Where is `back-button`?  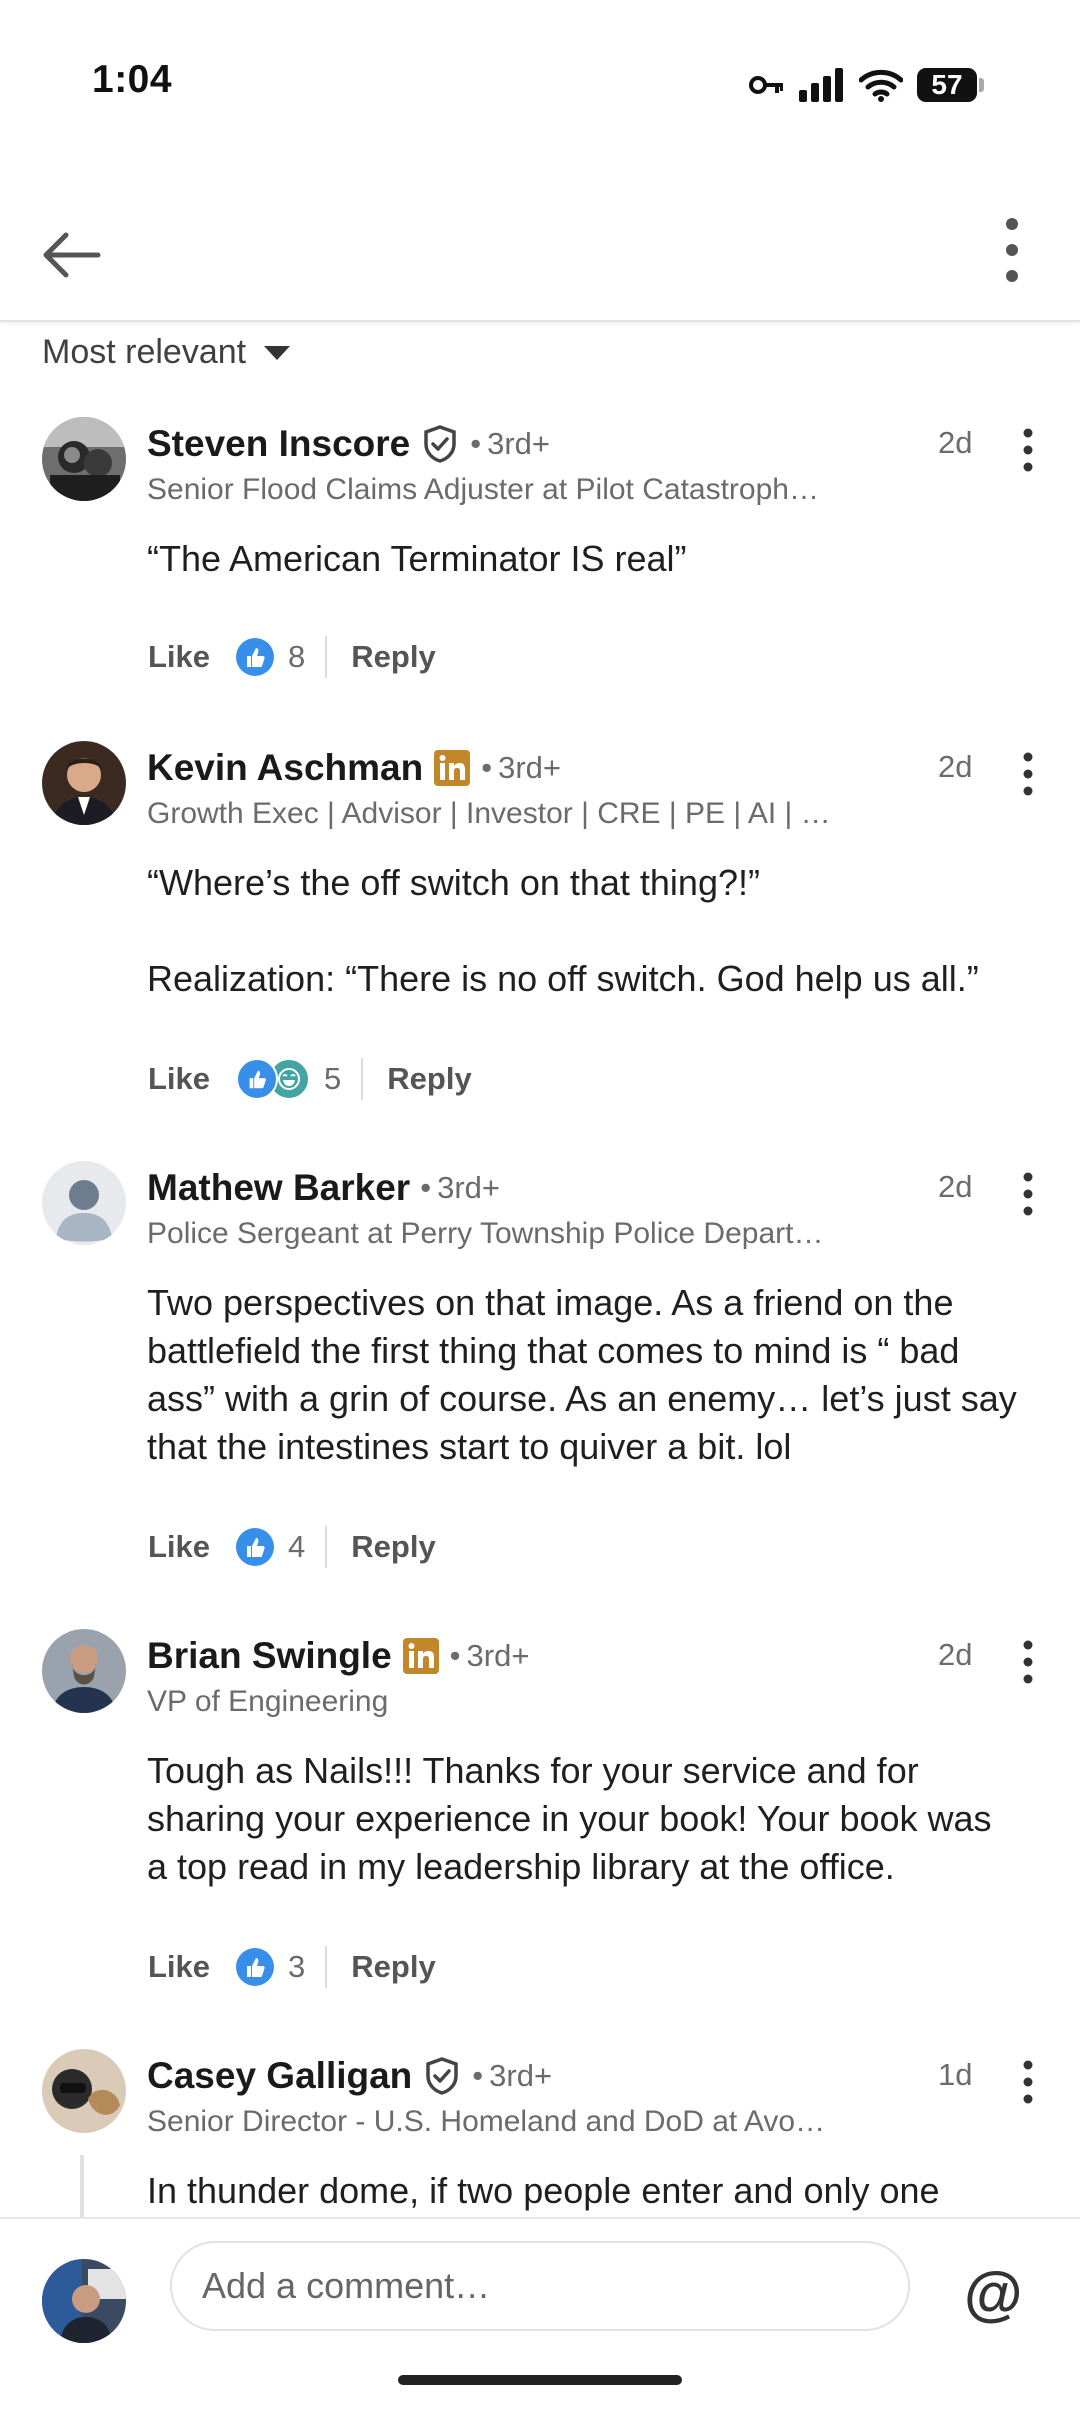
back-button is located at coordinates (73, 255).